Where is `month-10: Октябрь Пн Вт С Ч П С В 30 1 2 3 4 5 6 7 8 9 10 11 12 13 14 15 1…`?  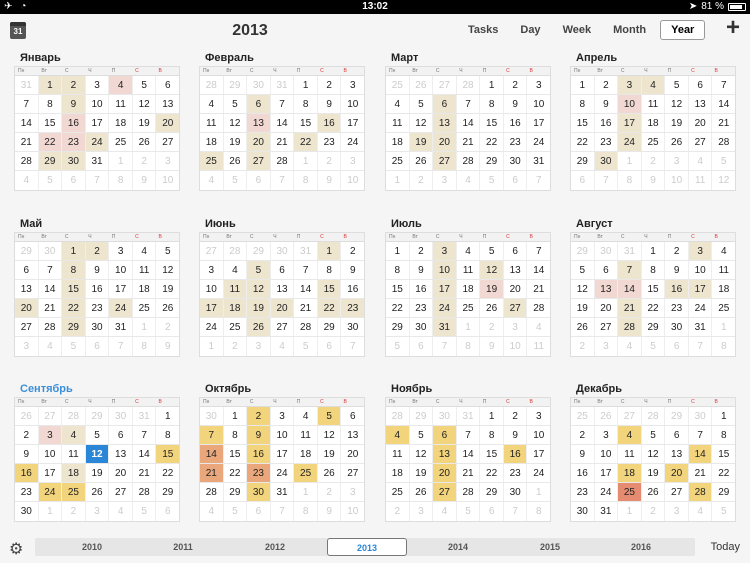 month-10: Октябрь Пн Вт С Ч П С В 30 1 2 3 4 5 6 7 8 9 10 11 12 13 14 15 1… is located at coordinates (282, 451).